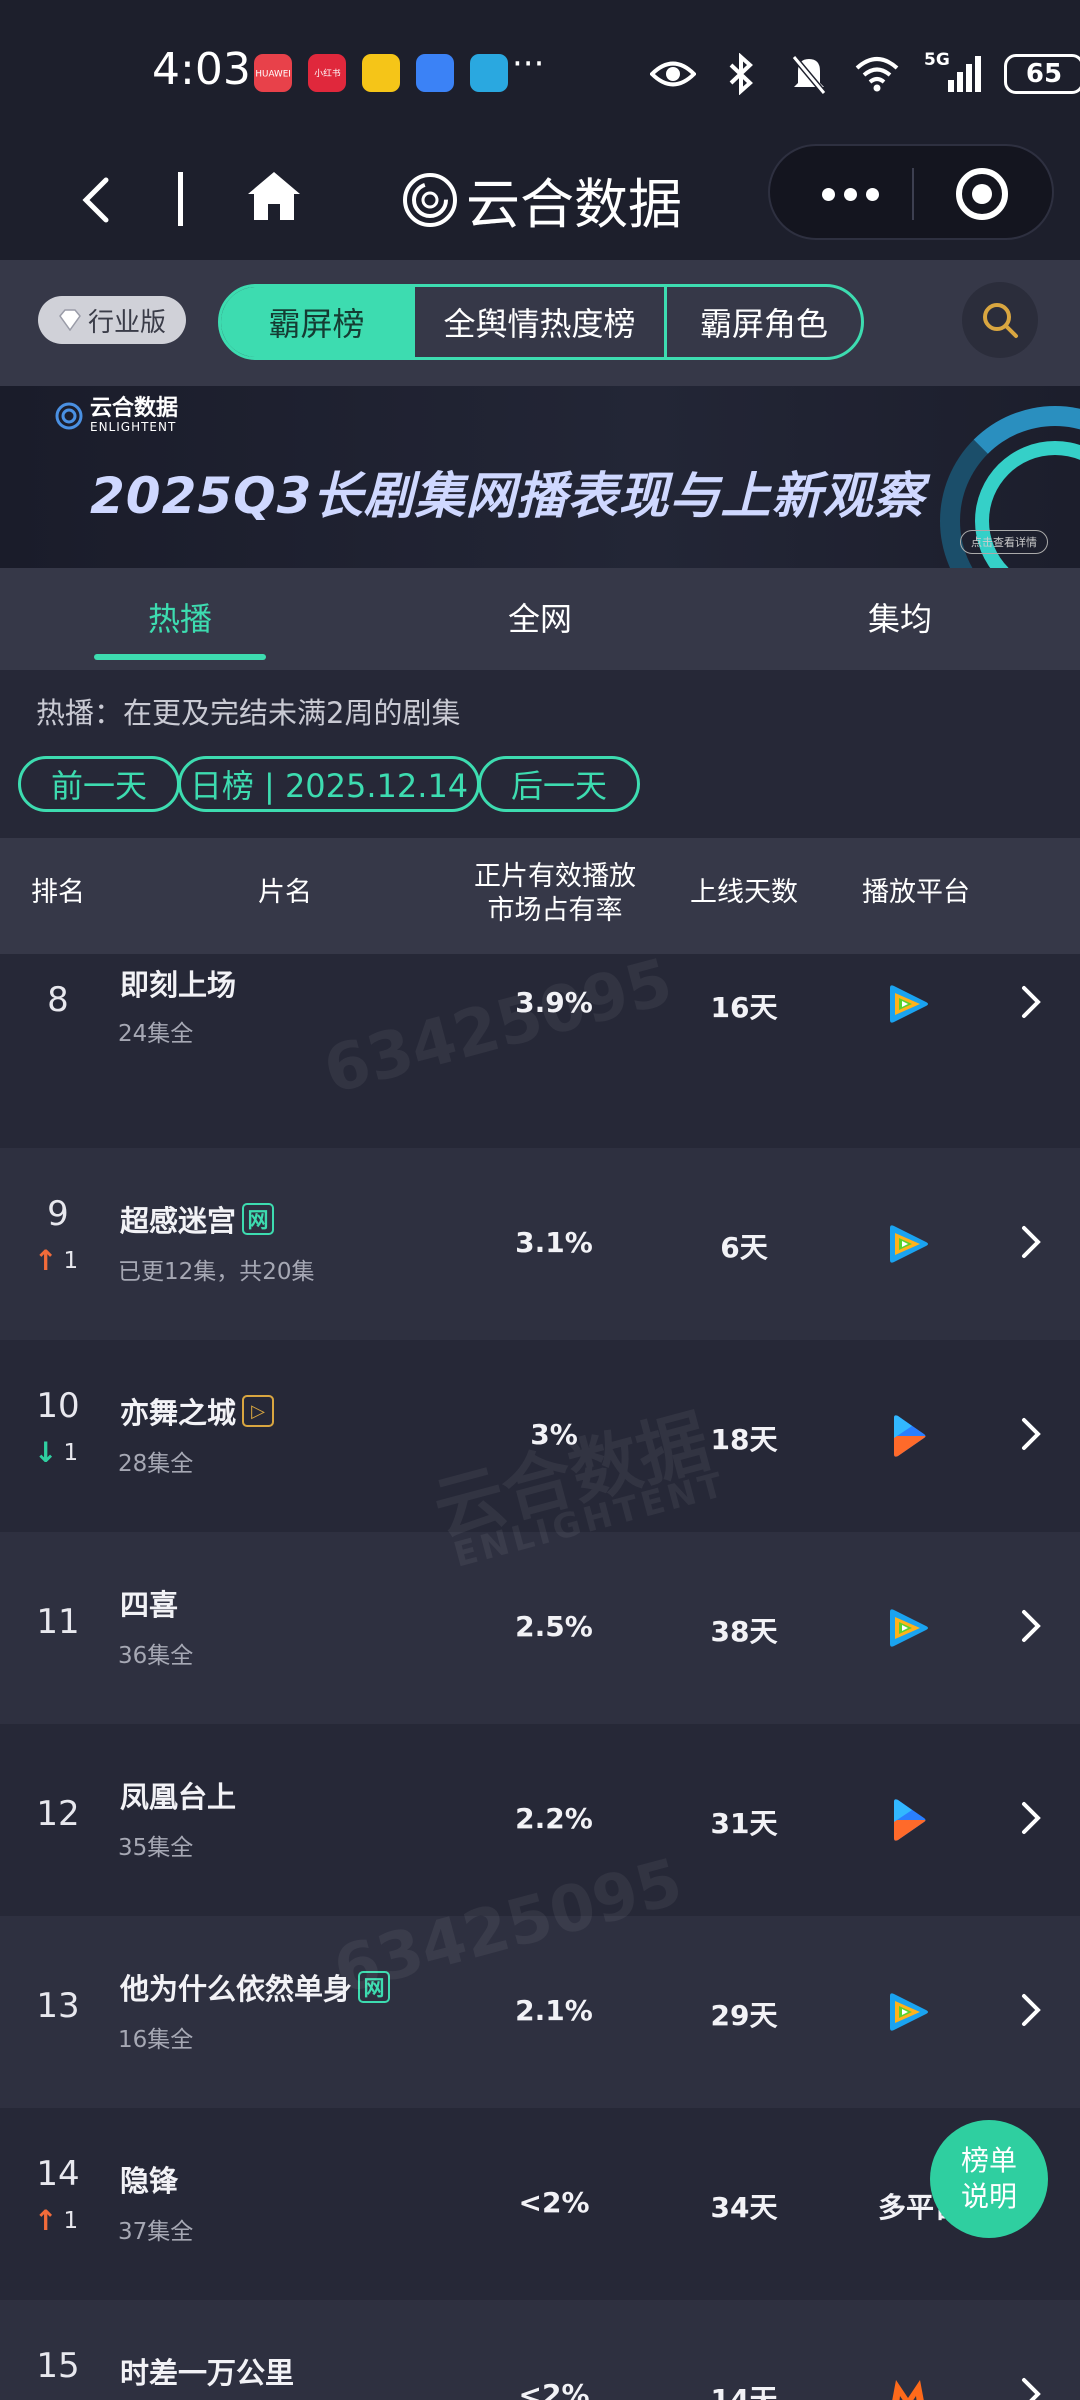  I want to click on banner-brand-en: ENLIGHTENT, so click(133, 427).